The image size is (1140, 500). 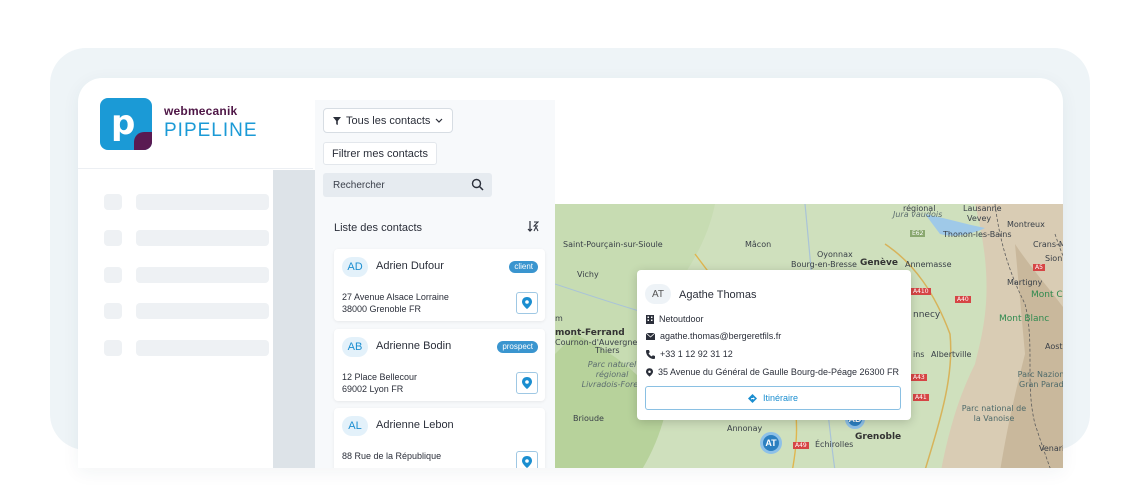 What do you see at coordinates (801, 445) in the screenshot?
I see `road-shield: A49` at bounding box center [801, 445].